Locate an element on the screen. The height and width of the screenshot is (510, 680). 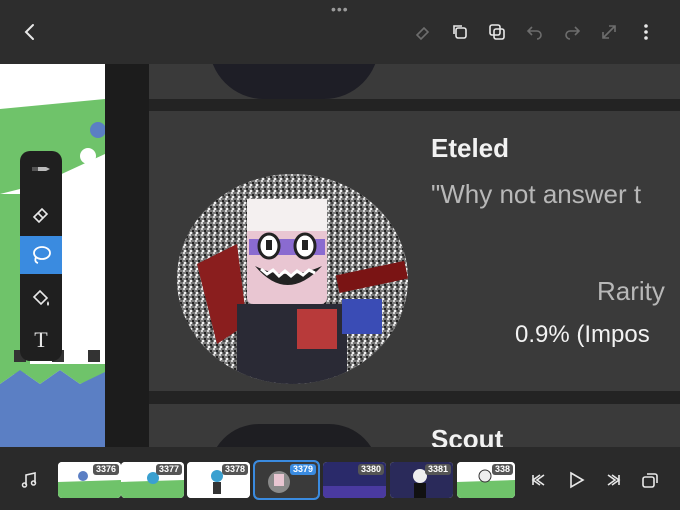
text-tool: T is located at coordinates (41, 340).